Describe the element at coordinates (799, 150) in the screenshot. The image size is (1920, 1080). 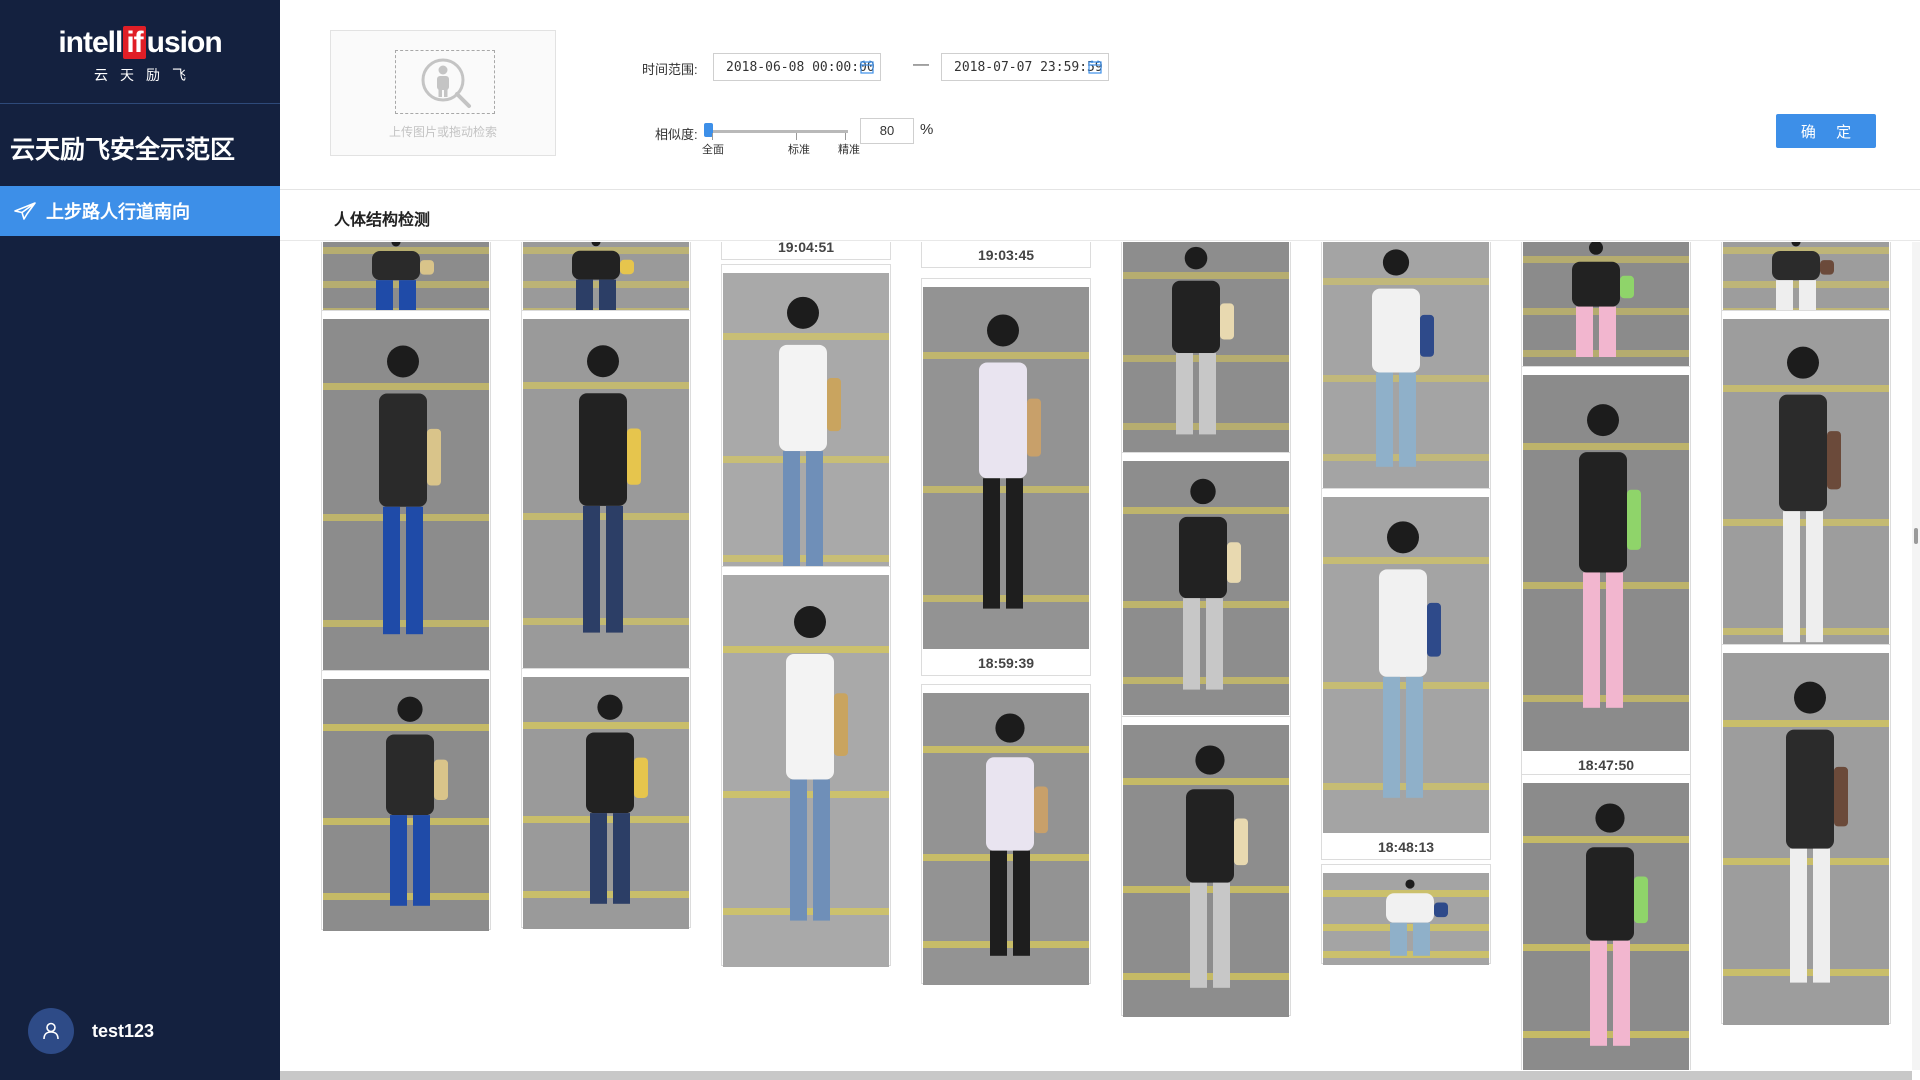
I see `slider-tick-label: 标准` at that location.